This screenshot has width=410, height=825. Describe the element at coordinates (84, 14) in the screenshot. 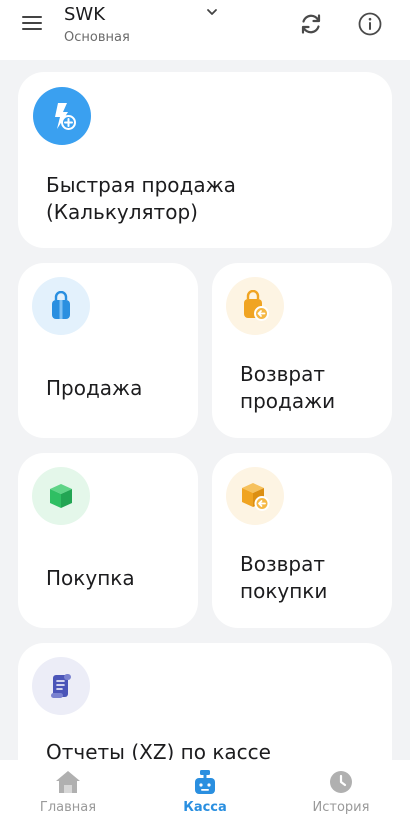

I see `store-name: SWK` at that location.